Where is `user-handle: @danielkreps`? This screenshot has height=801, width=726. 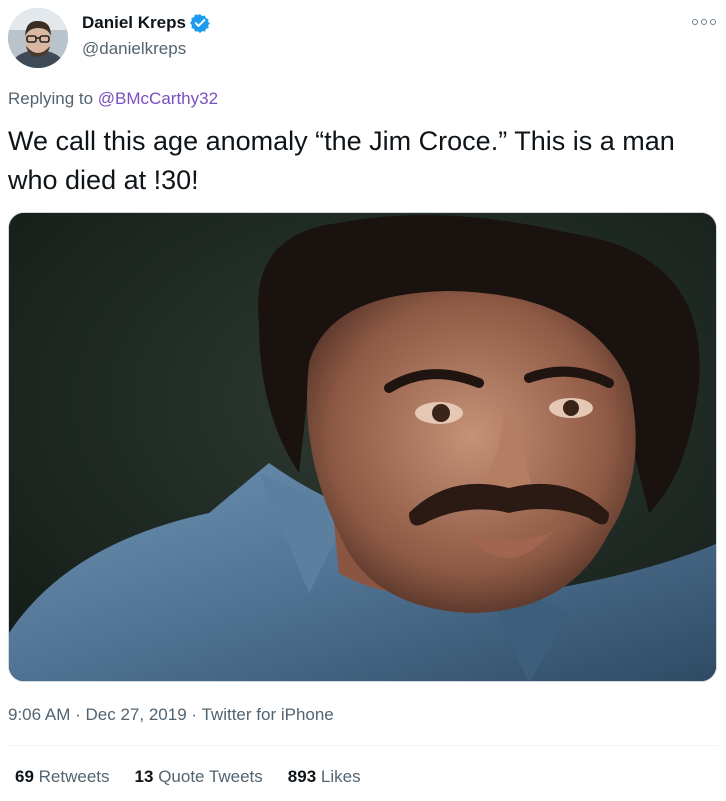 user-handle: @danielkreps is located at coordinates (134, 49).